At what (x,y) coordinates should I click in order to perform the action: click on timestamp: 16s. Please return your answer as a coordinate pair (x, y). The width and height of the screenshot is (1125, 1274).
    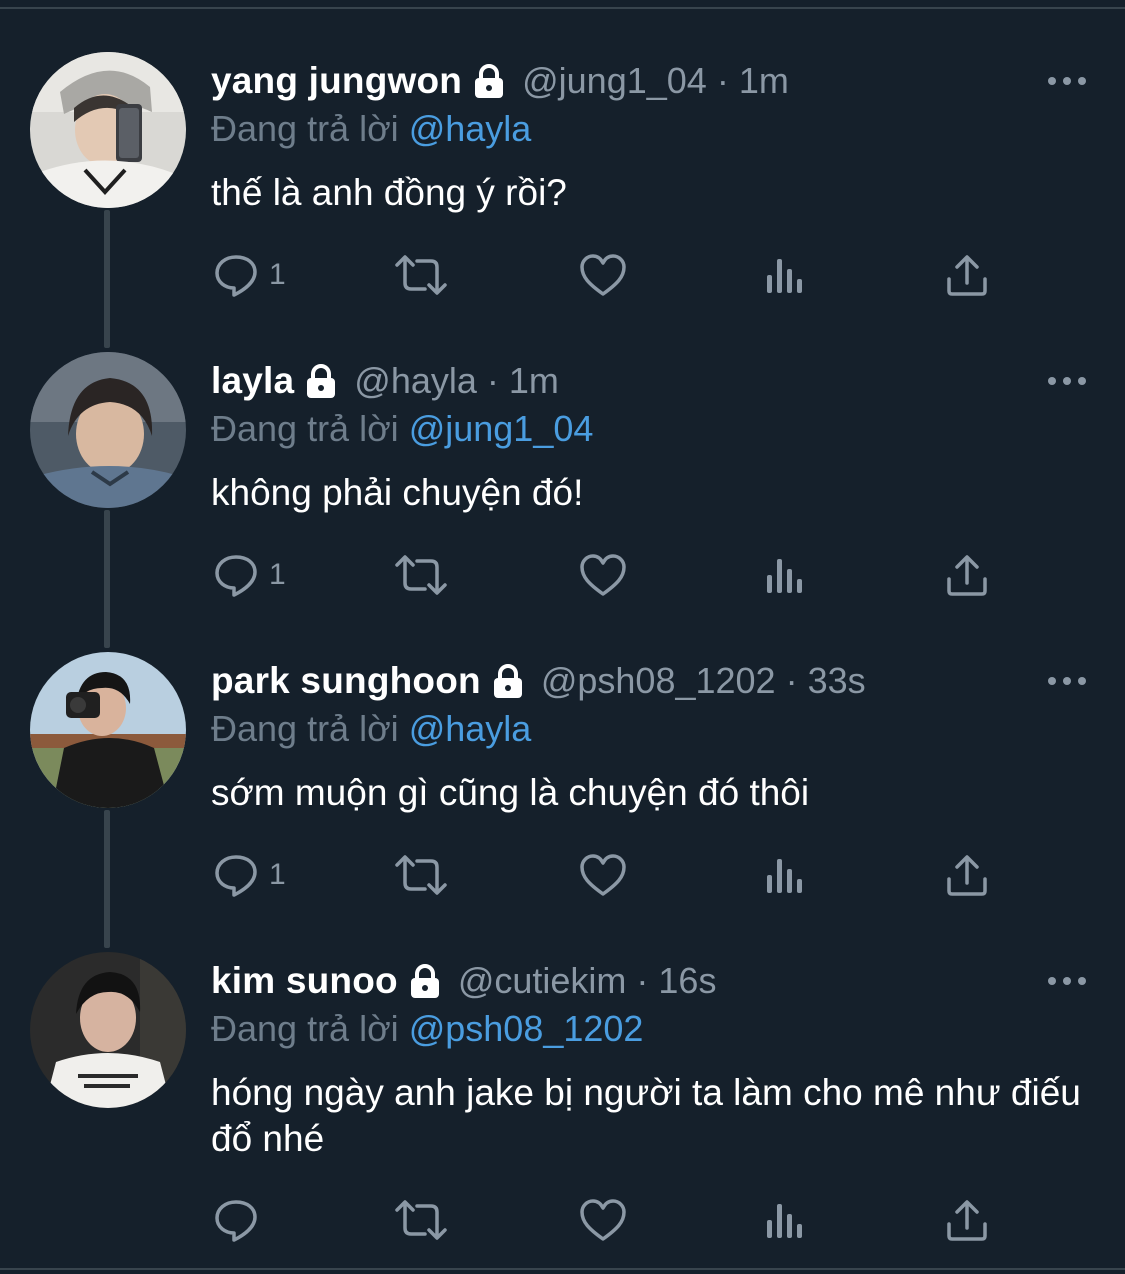
    Looking at the image, I should click on (687, 981).